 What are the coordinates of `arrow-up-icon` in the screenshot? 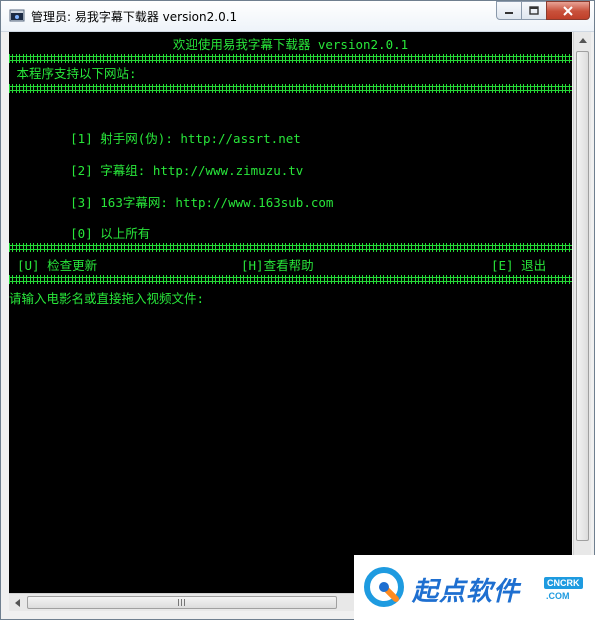 It's located at (582, 40).